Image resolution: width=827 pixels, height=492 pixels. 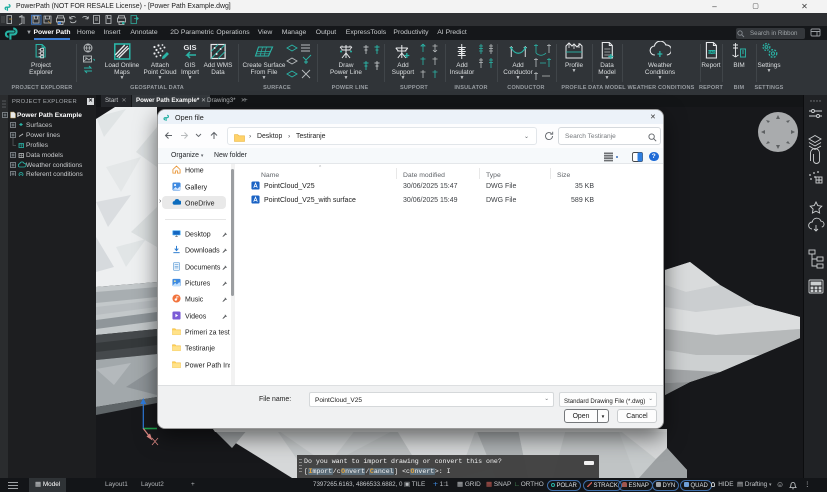 What do you see at coordinates (190, 47) in the screenshot?
I see `svg-text: GIS` at bounding box center [190, 47].